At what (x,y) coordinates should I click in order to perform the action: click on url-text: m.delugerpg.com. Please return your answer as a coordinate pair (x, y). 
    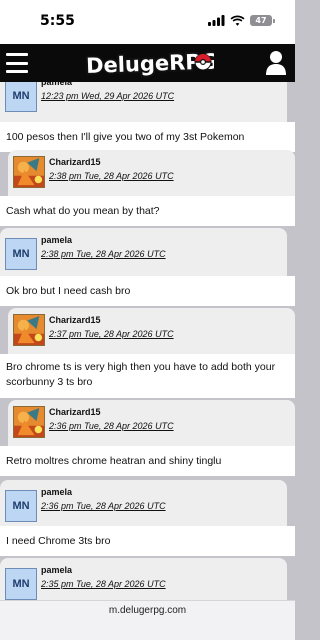
    Looking at the image, I should click on (147, 610).